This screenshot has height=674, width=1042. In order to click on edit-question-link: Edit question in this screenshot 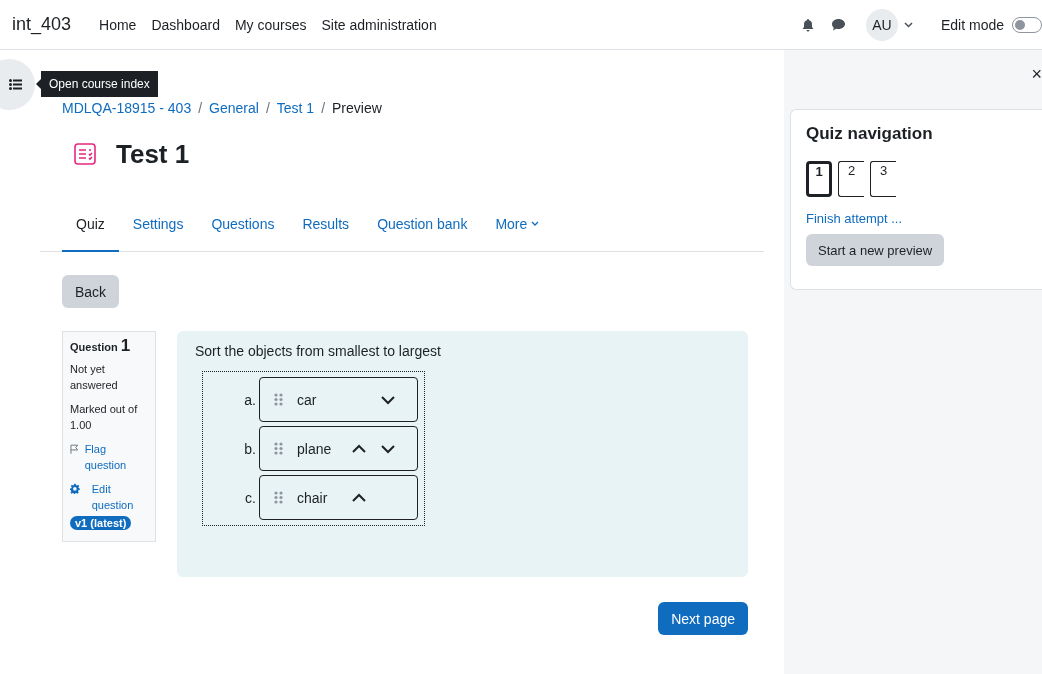, I will do `click(119, 497)`.